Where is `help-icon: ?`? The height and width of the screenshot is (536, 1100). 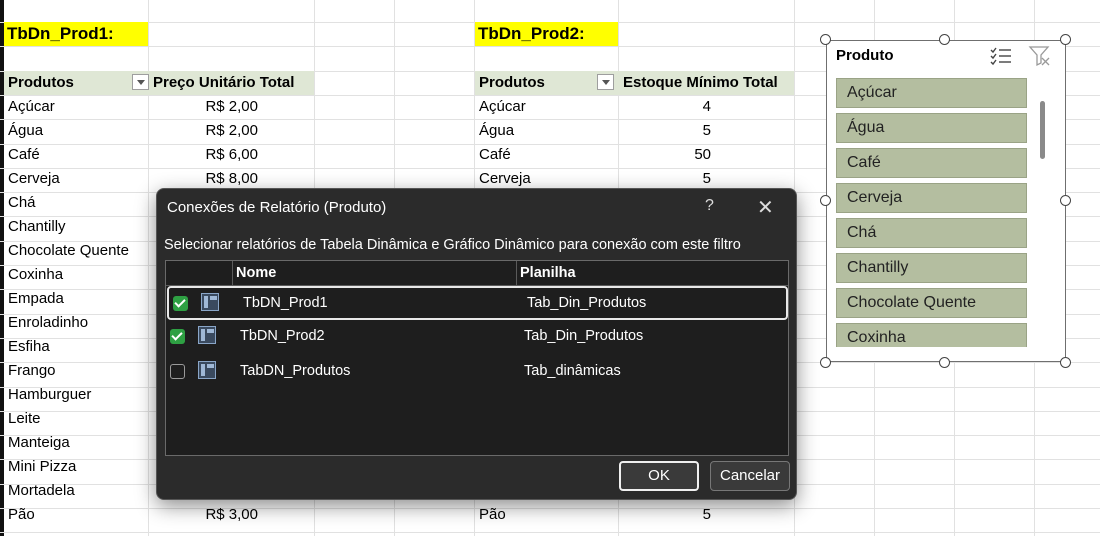
help-icon: ? is located at coordinates (709, 206).